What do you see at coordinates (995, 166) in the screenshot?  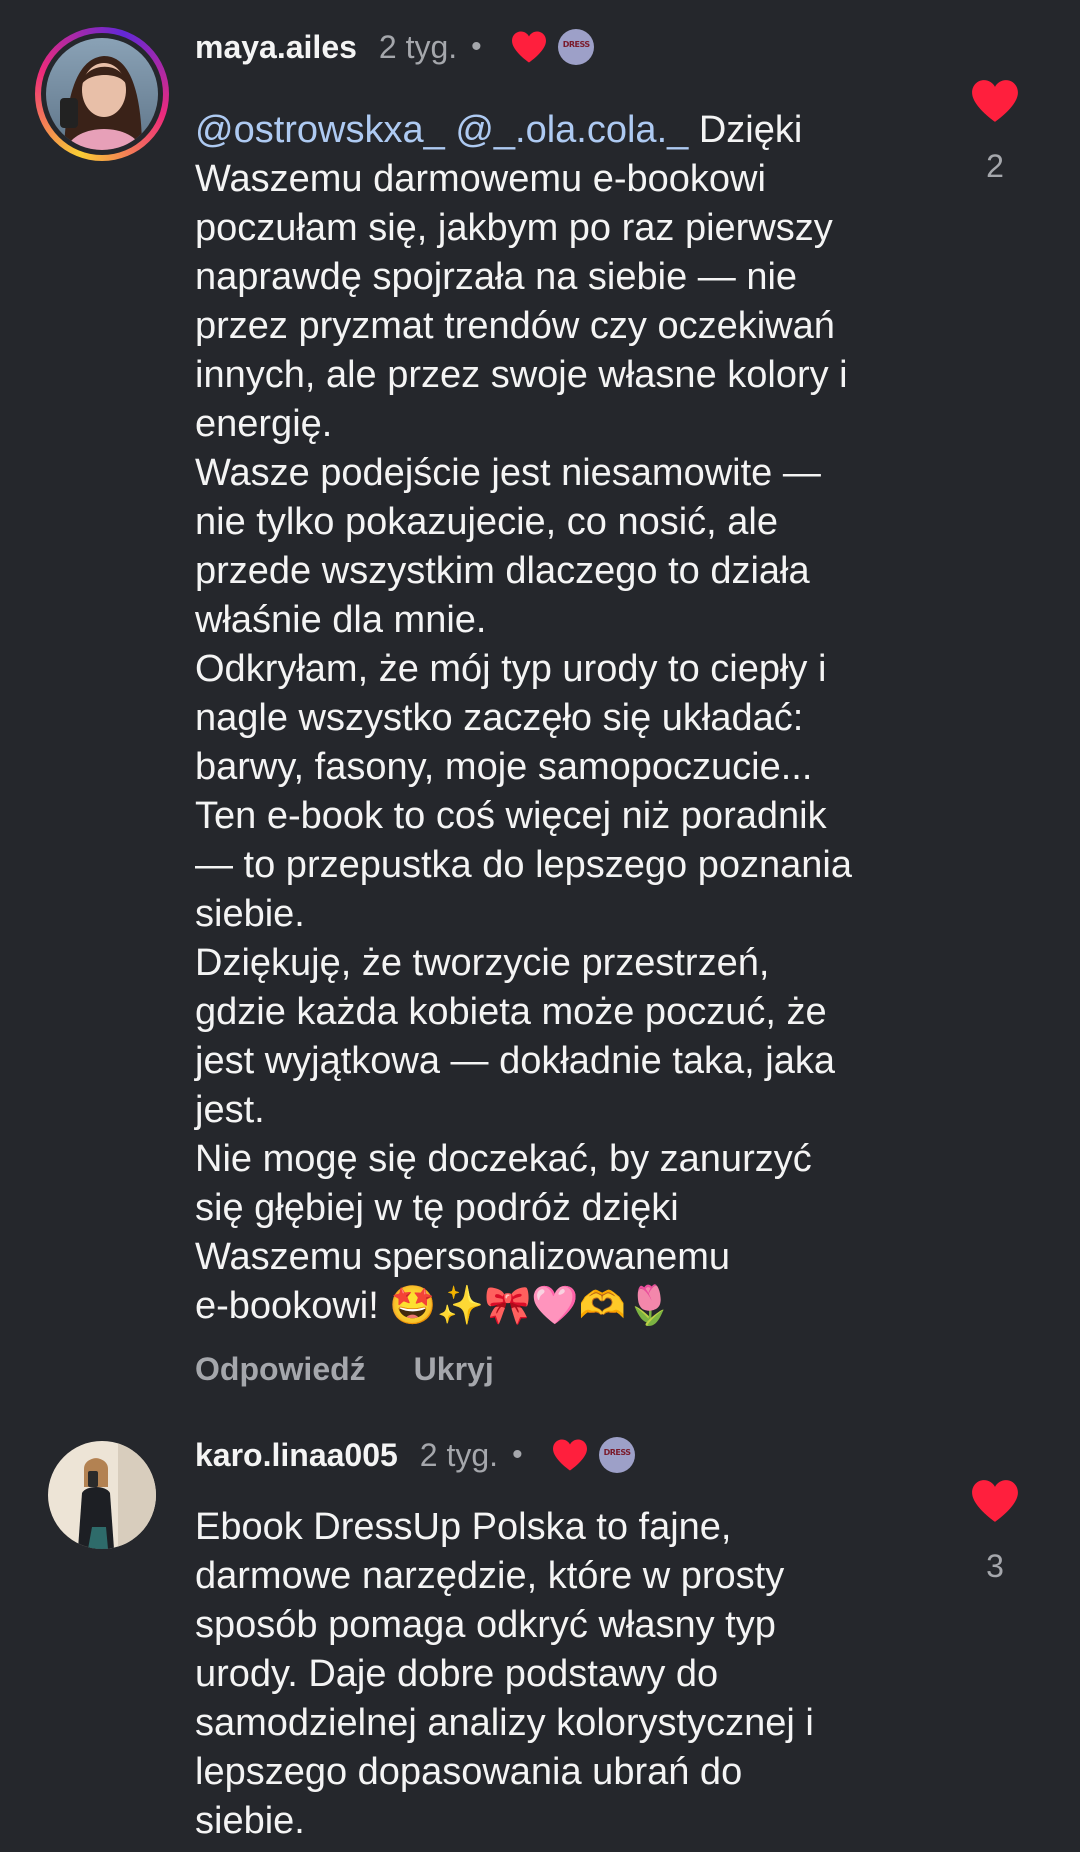 I see `like-count: 2` at bounding box center [995, 166].